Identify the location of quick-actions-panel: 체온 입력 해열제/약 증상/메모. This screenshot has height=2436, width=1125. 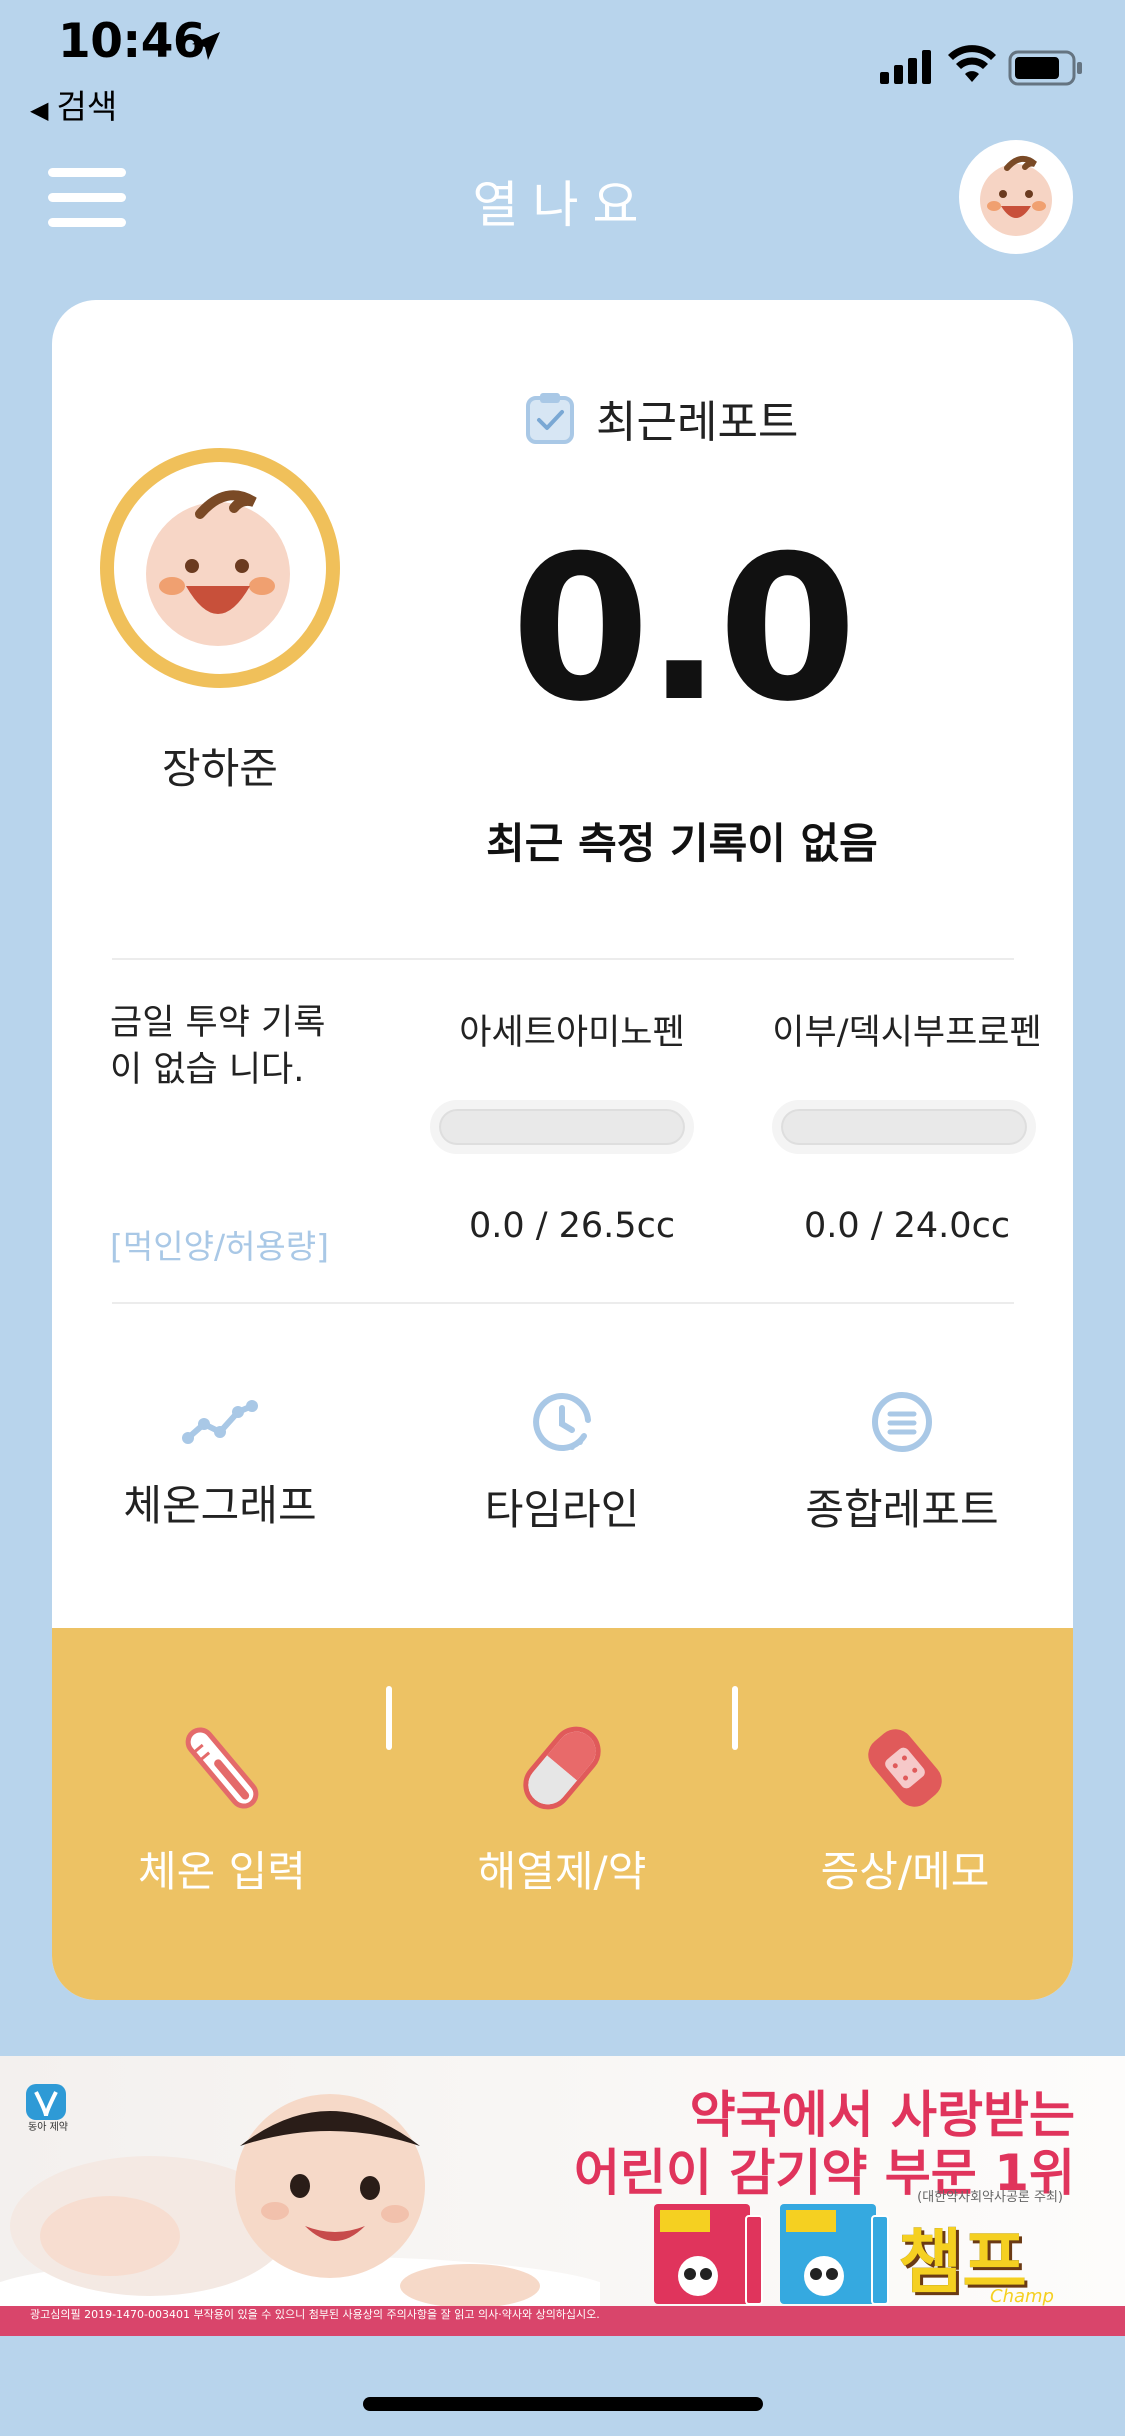
(562, 1814).